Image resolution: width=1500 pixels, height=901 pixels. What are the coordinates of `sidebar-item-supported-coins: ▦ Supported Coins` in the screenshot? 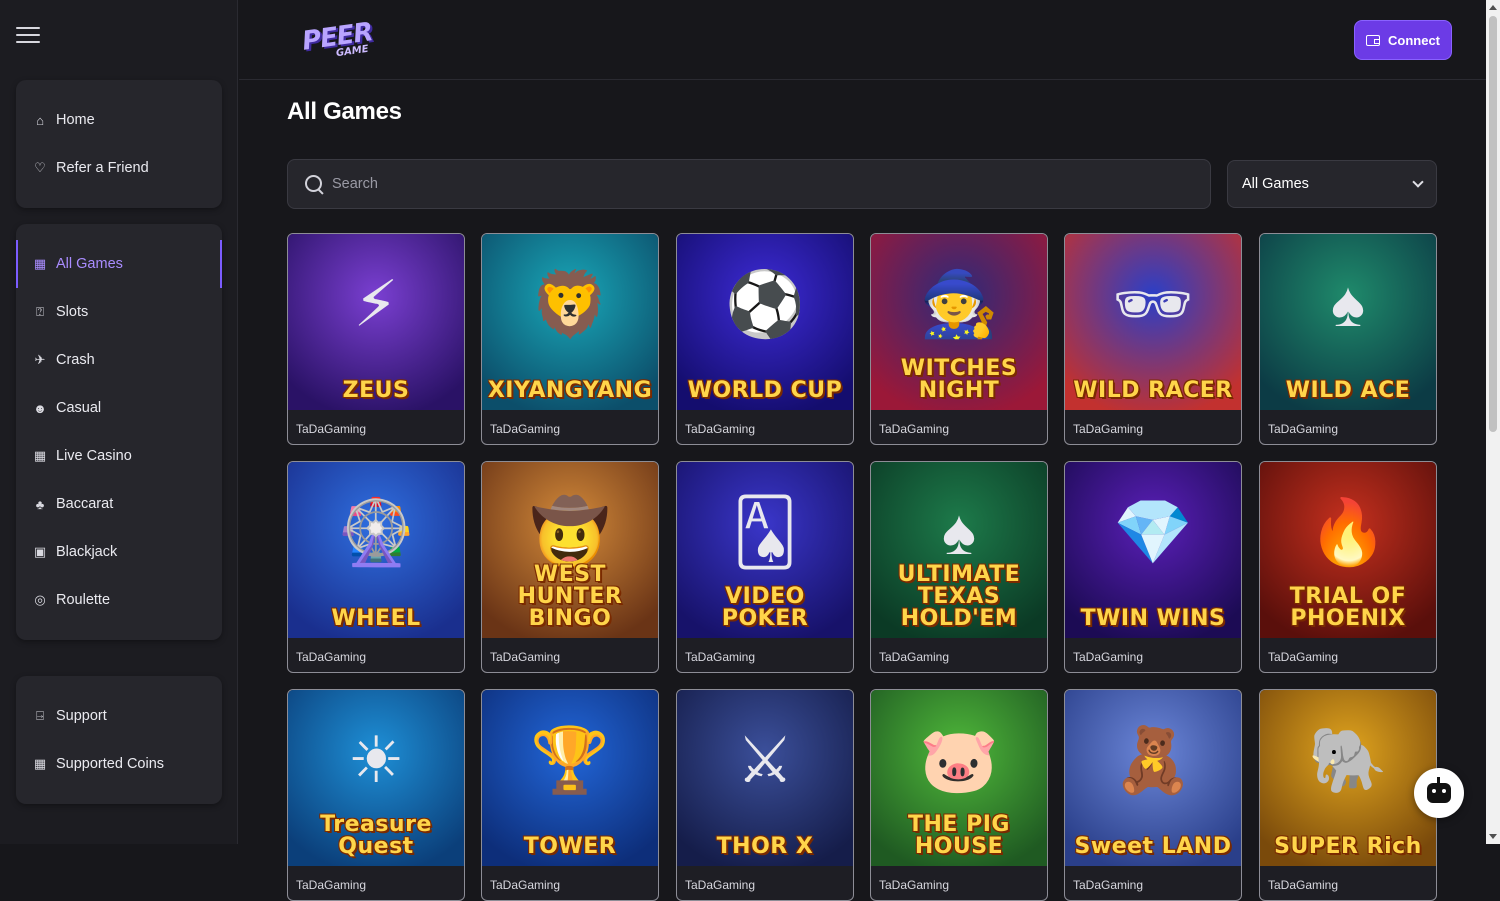 It's located at (119, 764).